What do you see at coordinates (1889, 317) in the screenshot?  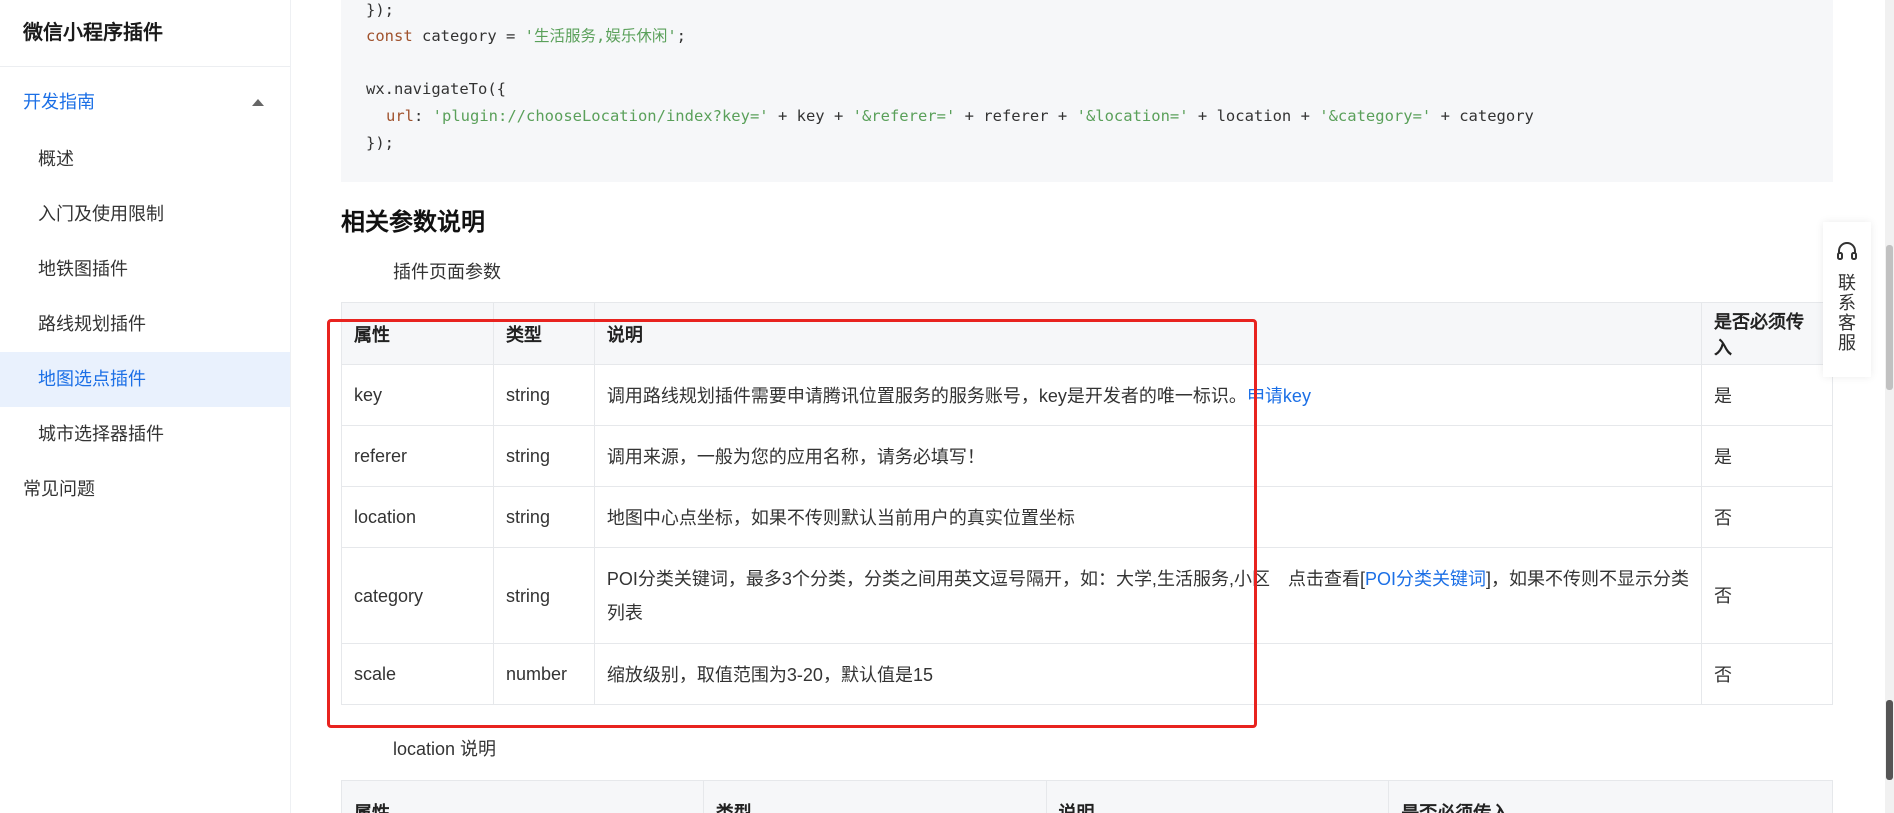 I see `scrollbar-thumb` at bounding box center [1889, 317].